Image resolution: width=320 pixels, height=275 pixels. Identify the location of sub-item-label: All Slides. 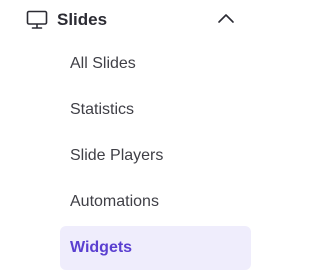
(103, 63).